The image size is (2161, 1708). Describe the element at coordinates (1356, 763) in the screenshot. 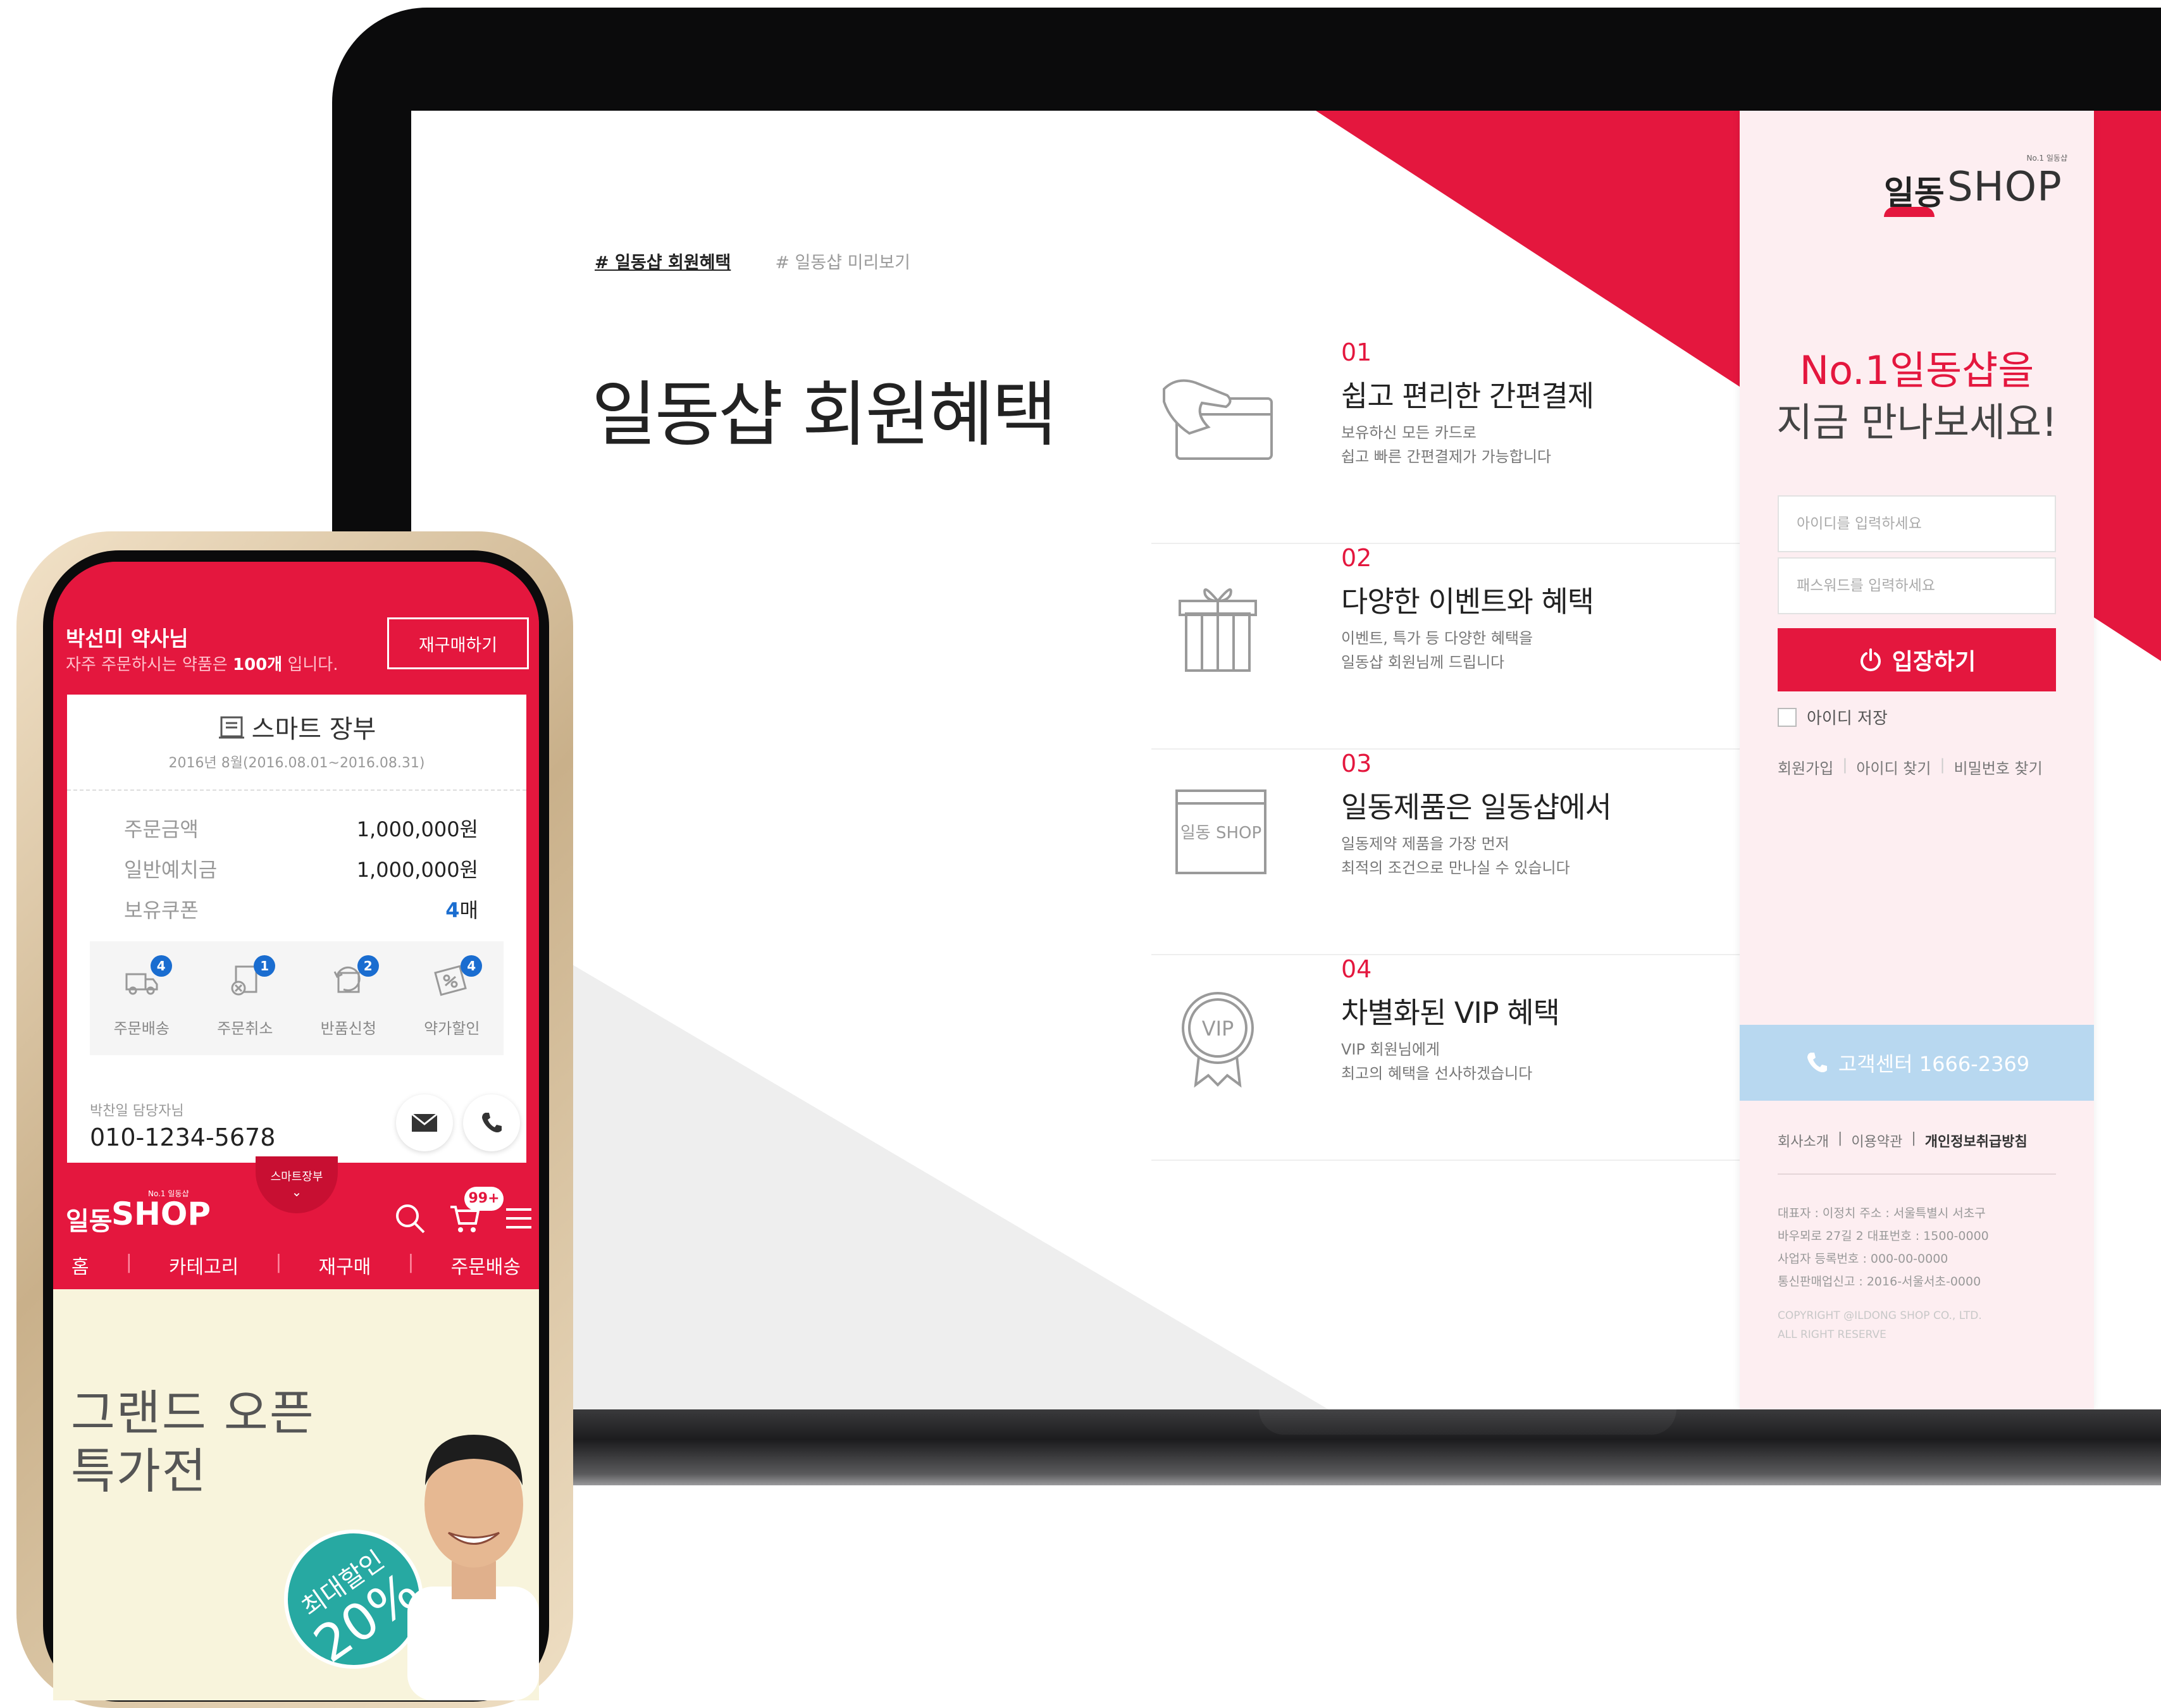

I see `benefit-number: 03` at that location.